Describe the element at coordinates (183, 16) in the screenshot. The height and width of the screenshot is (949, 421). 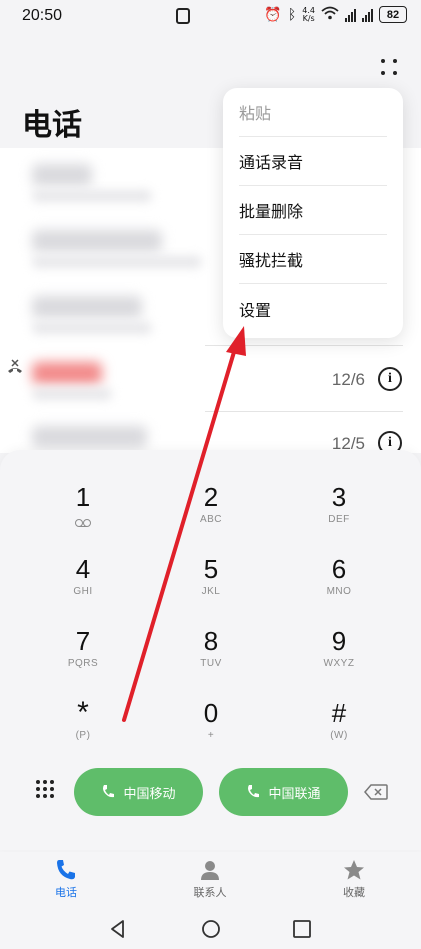
I see `nfc-icon` at that location.